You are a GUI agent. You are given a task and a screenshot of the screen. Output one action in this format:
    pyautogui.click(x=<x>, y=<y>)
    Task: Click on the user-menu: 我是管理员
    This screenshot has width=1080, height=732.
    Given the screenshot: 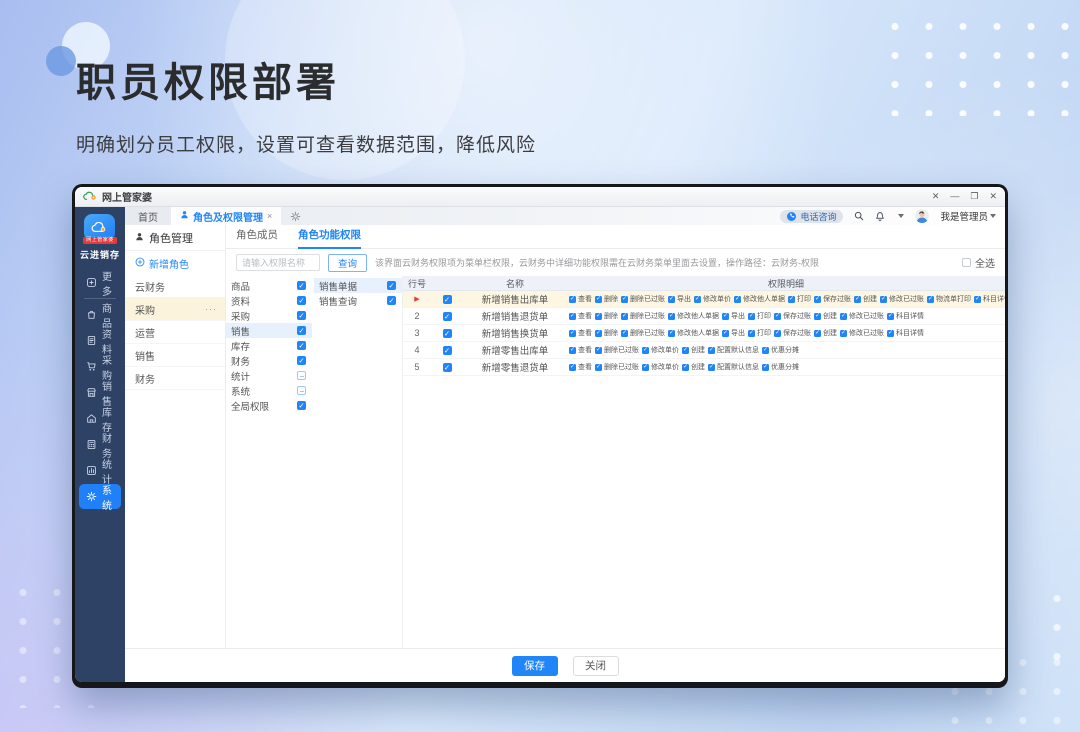 What is the action you would take?
    pyautogui.click(x=968, y=216)
    